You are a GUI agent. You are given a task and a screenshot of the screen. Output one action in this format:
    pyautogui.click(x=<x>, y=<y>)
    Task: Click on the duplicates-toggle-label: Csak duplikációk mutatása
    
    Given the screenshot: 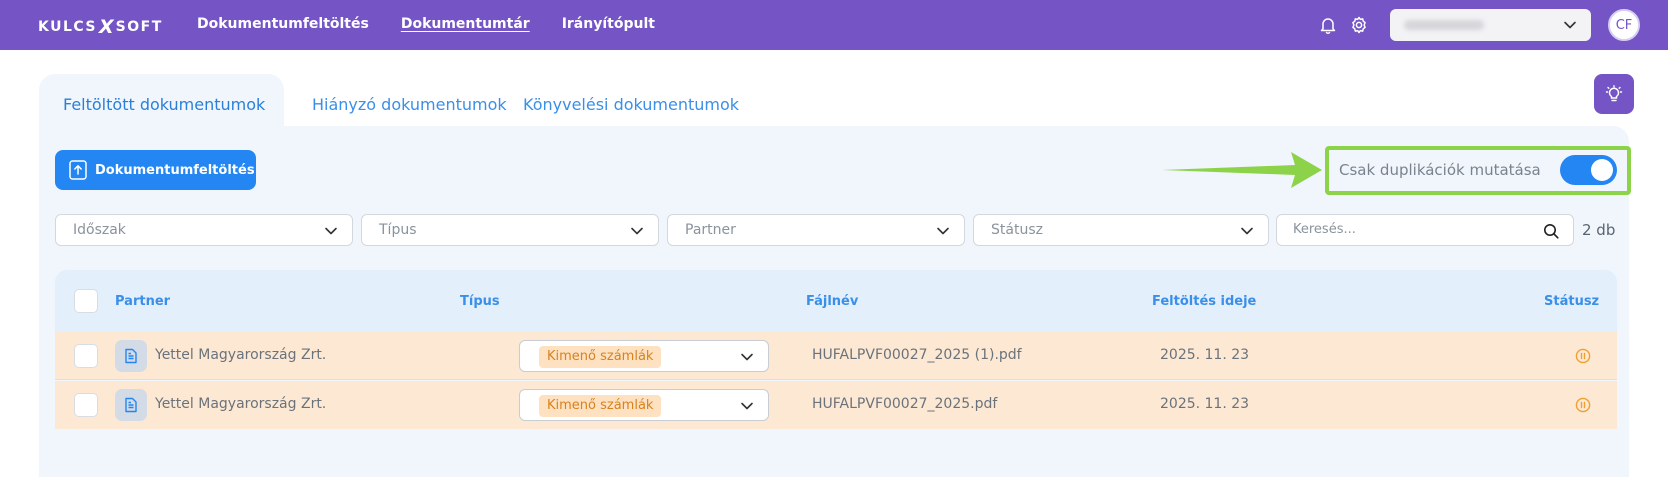 What is the action you would take?
    pyautogui.click(x=1440, y=170)
    